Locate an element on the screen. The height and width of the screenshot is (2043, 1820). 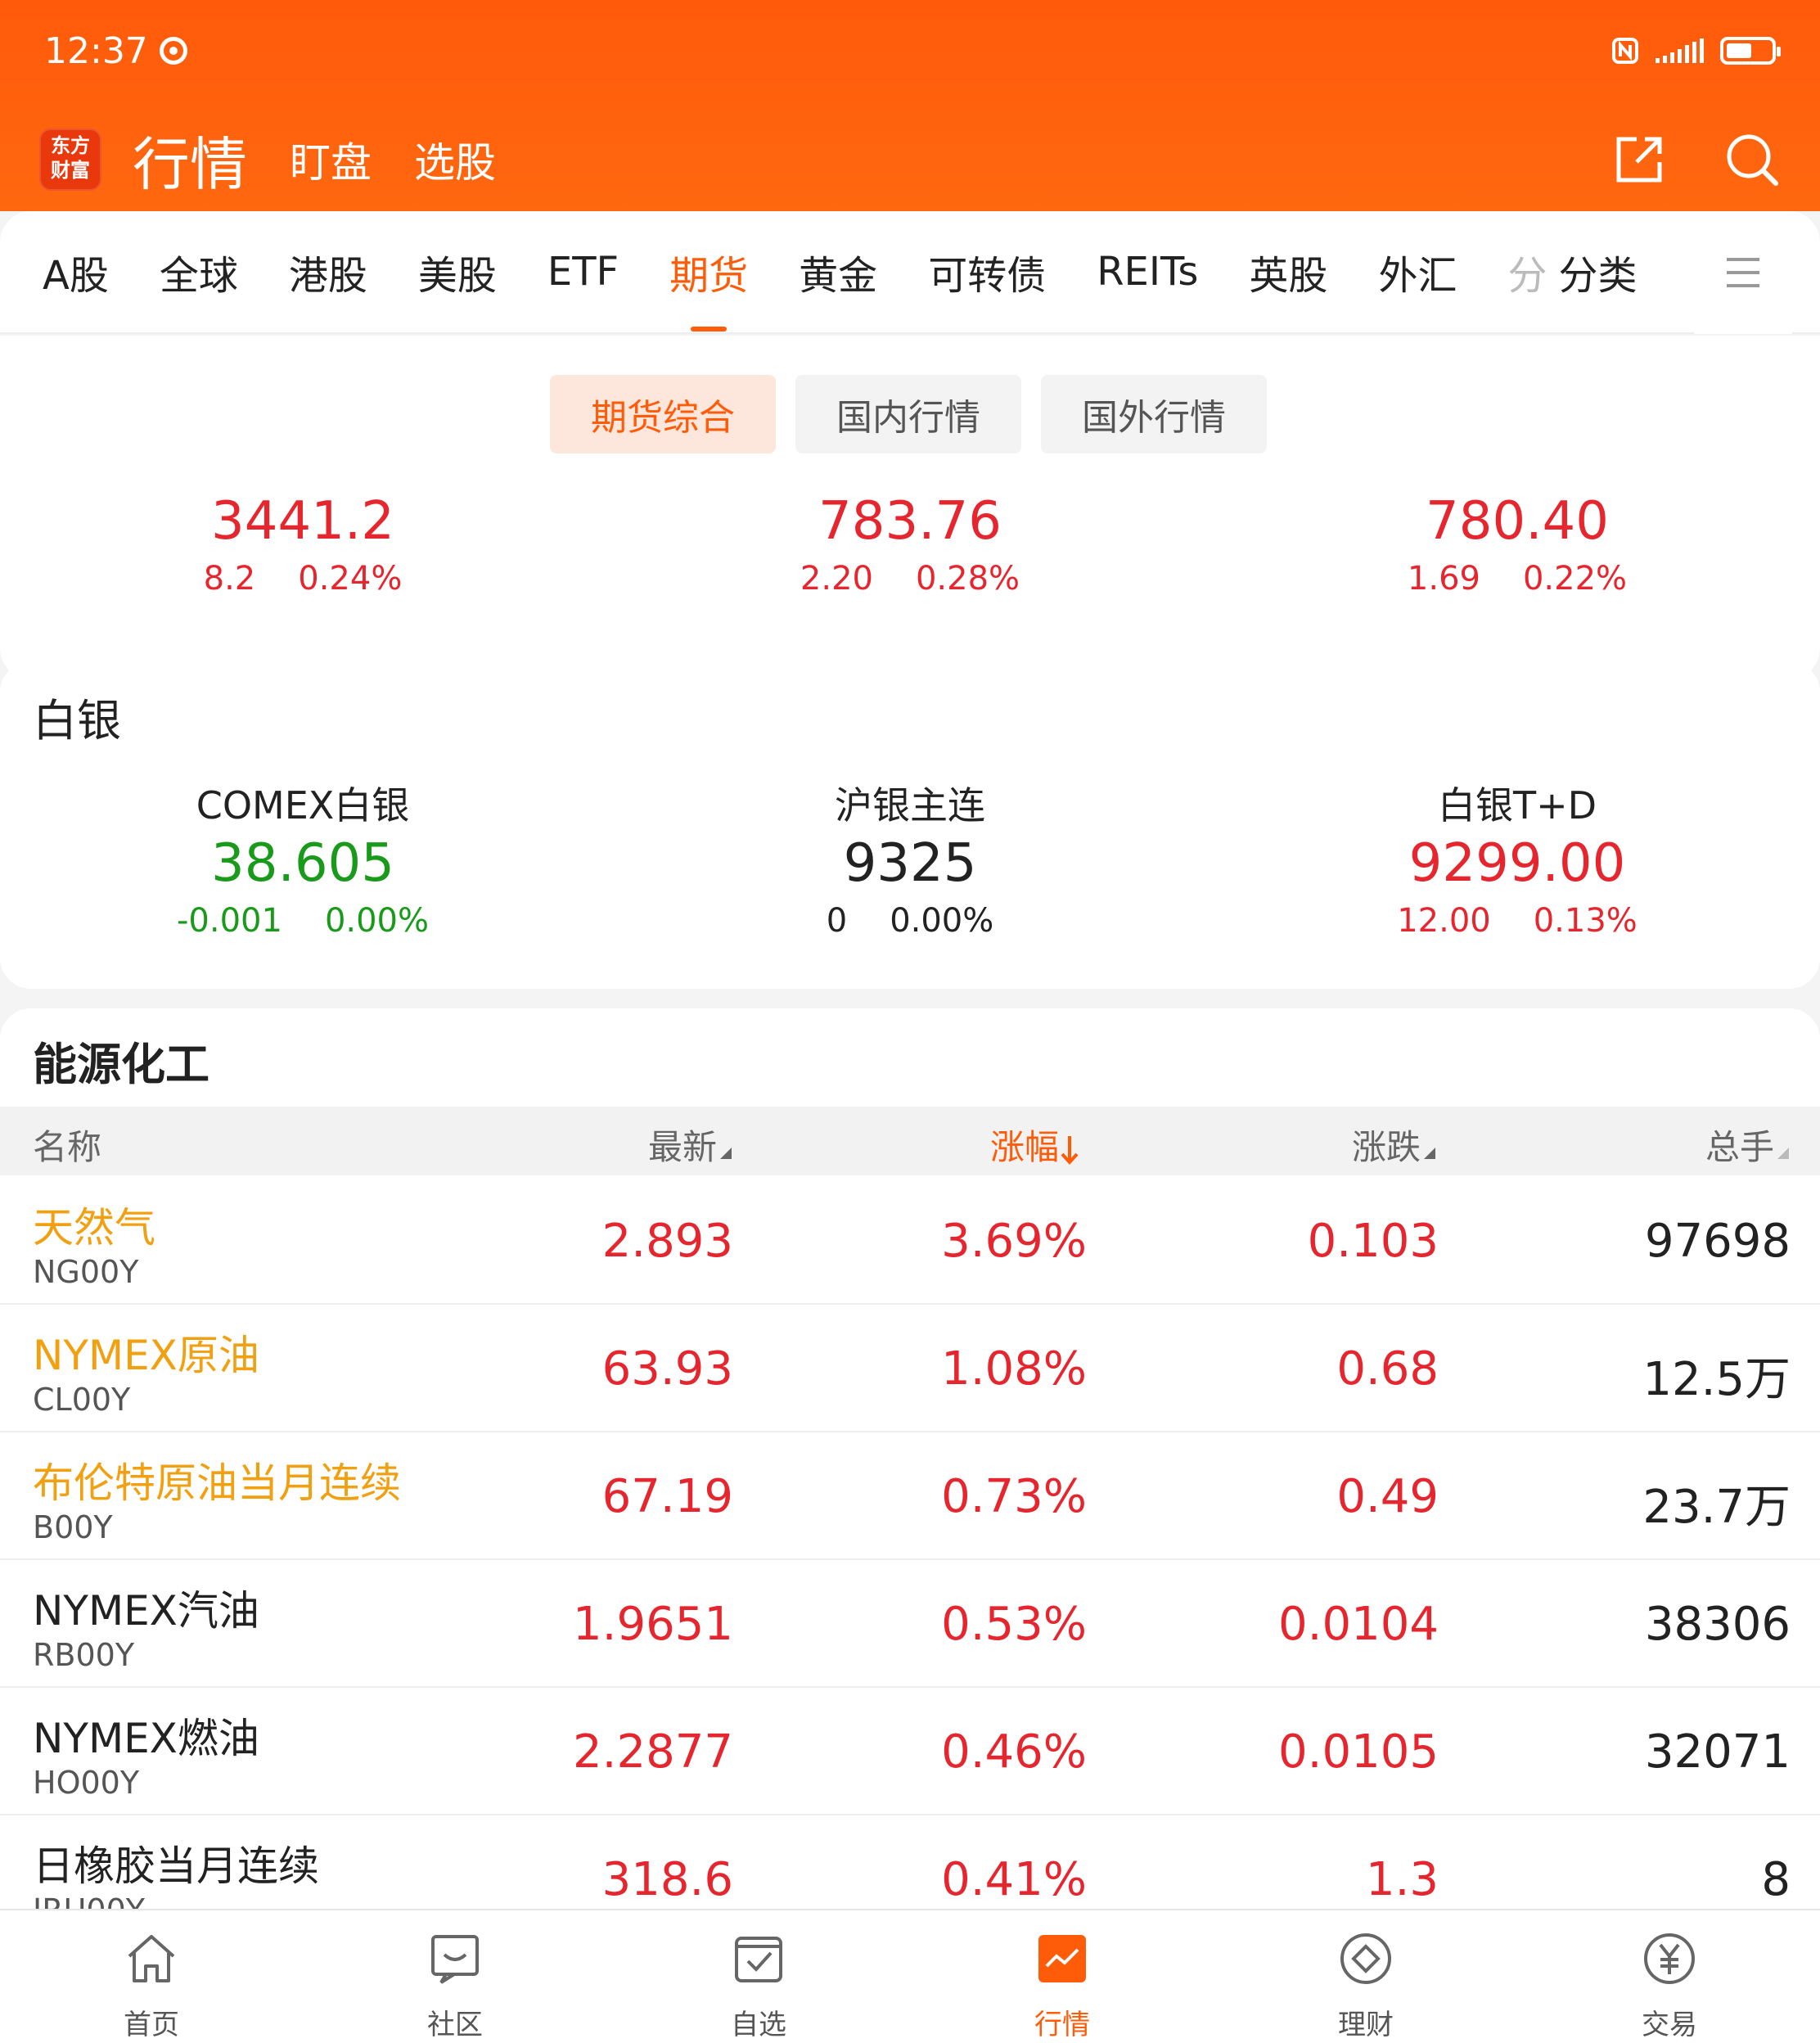
row-latest: 67.19 is located at coordinates (667, 1496).